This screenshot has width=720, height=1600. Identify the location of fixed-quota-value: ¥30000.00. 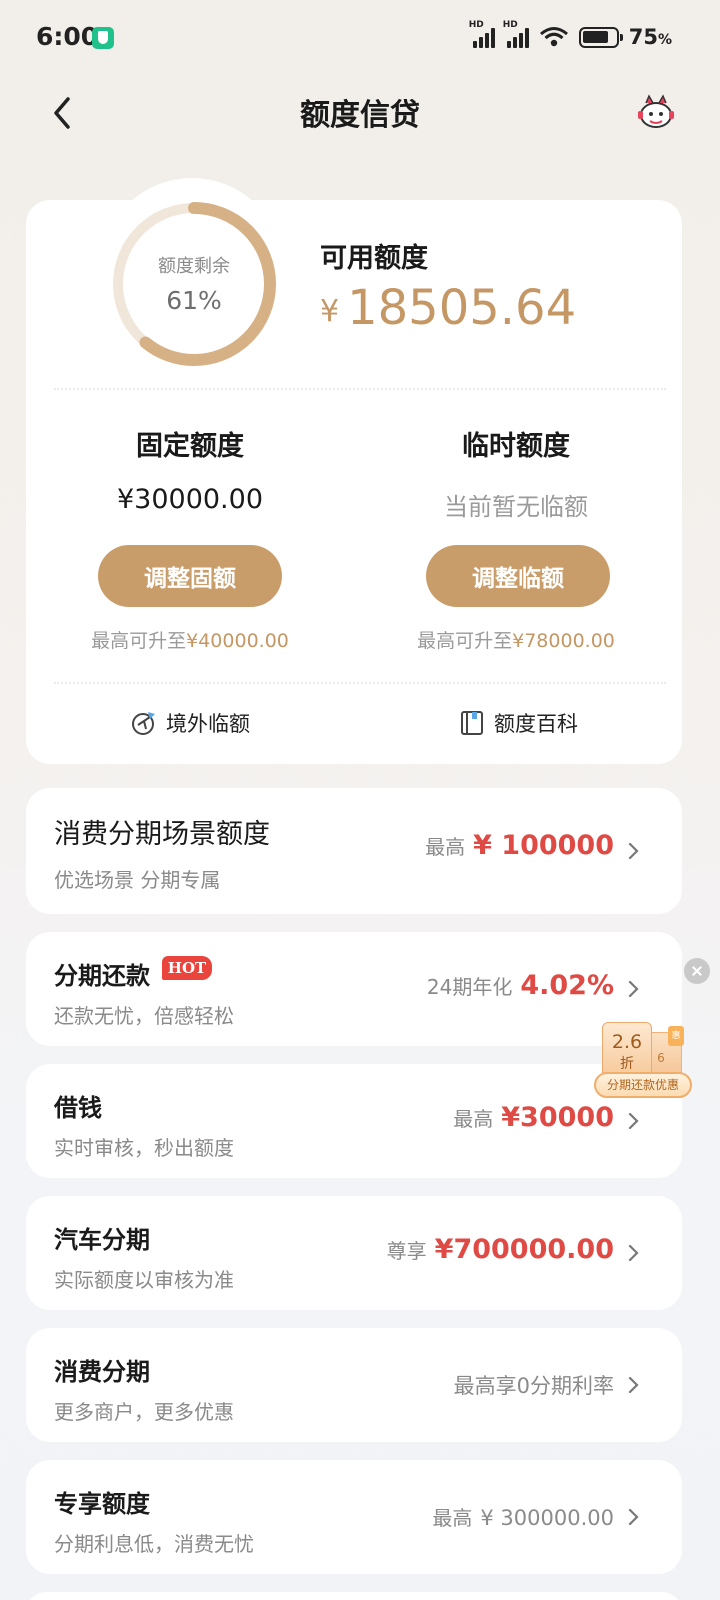
(189, 499).